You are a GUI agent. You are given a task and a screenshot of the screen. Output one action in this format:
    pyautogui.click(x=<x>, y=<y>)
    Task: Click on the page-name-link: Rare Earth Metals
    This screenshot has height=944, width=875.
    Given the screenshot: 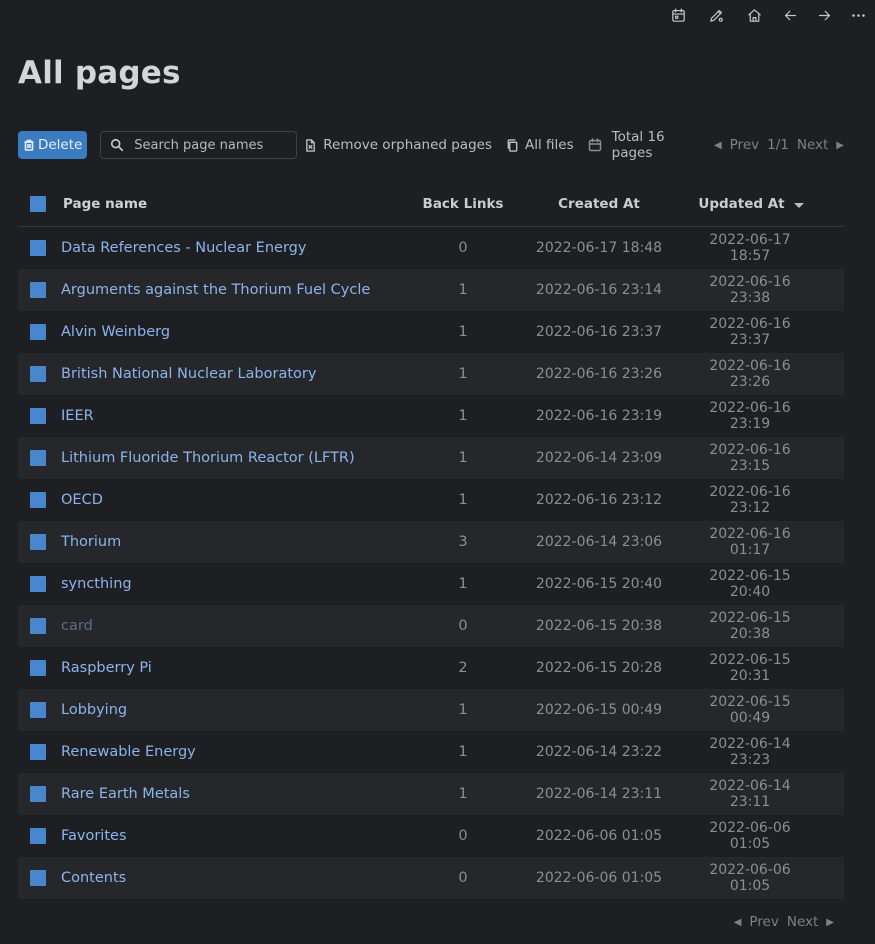 What is the action you would take?
    pyautogui.click(x=241, y=794)
    